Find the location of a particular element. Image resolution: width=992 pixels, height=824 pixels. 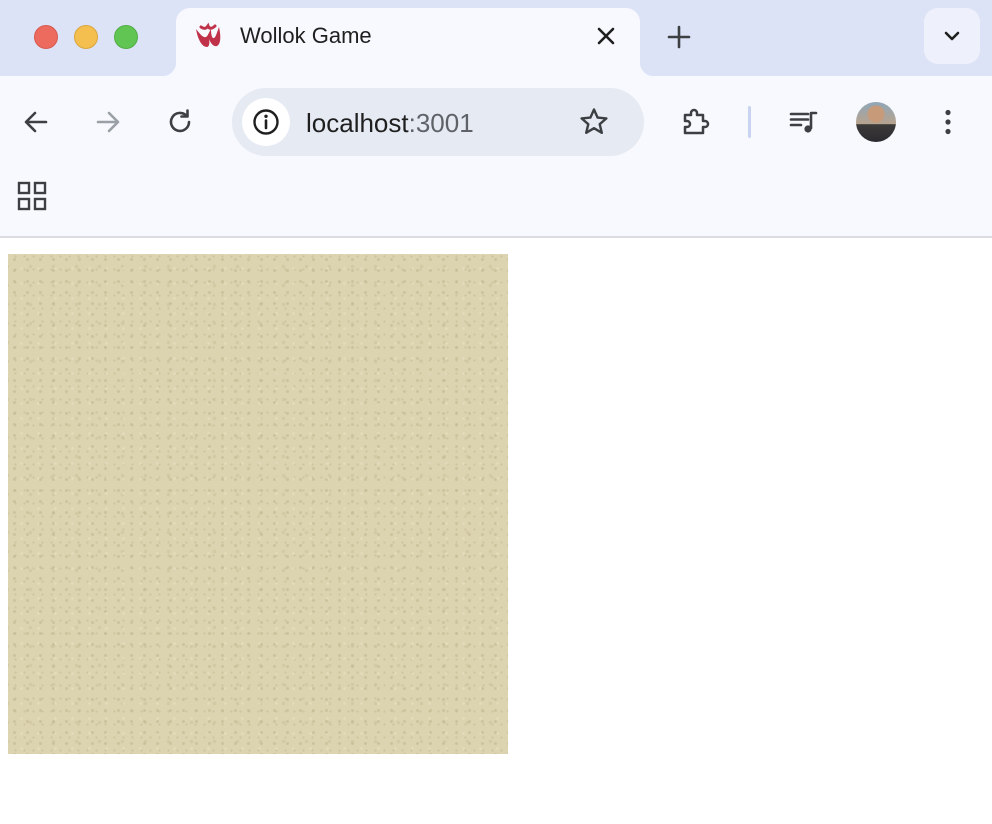

tab-search-button is located at coordinates (952, 36).